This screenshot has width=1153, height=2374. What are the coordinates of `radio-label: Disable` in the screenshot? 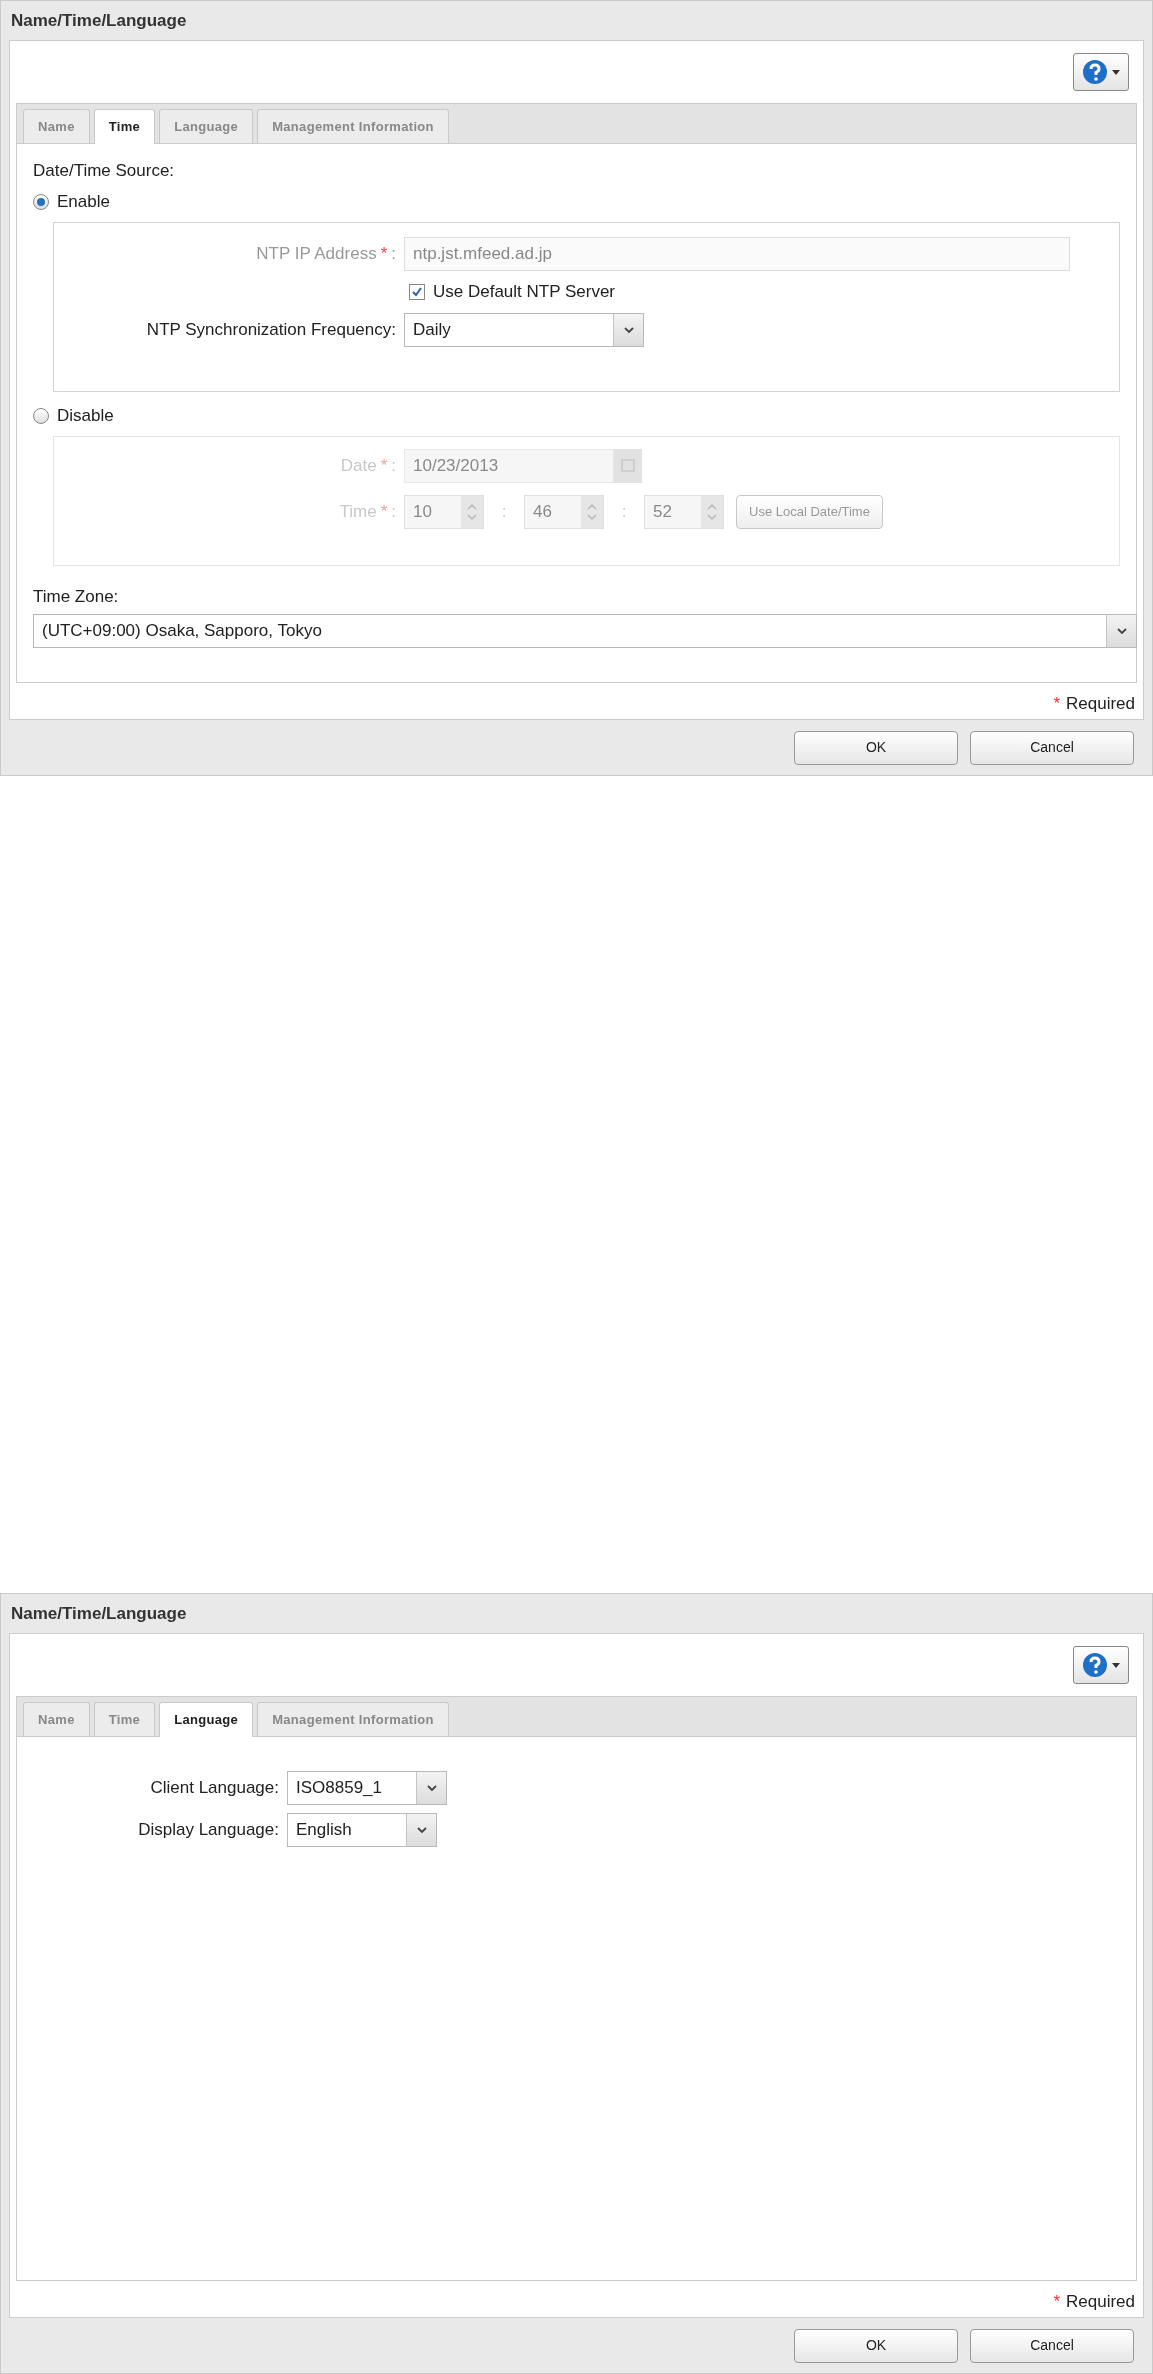 It's located at (85, 416).